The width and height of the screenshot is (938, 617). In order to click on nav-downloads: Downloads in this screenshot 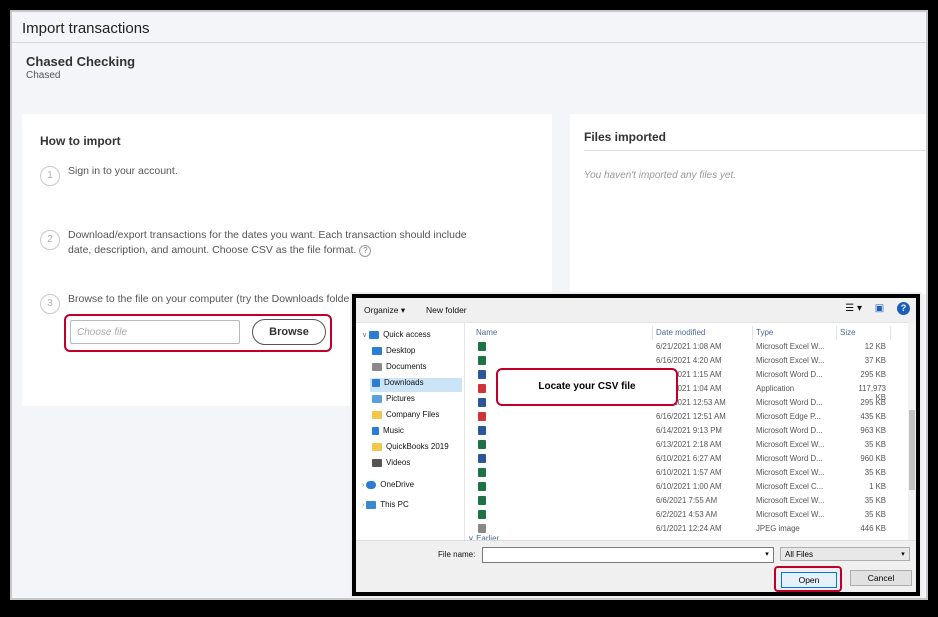, I will do `click(416, 385)`.